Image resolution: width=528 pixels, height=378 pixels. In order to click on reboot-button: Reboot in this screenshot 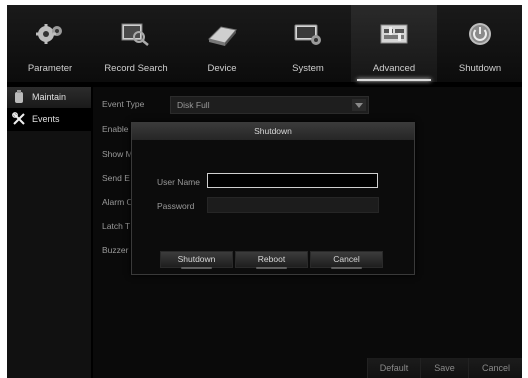, I will do `click(271, 260)`.